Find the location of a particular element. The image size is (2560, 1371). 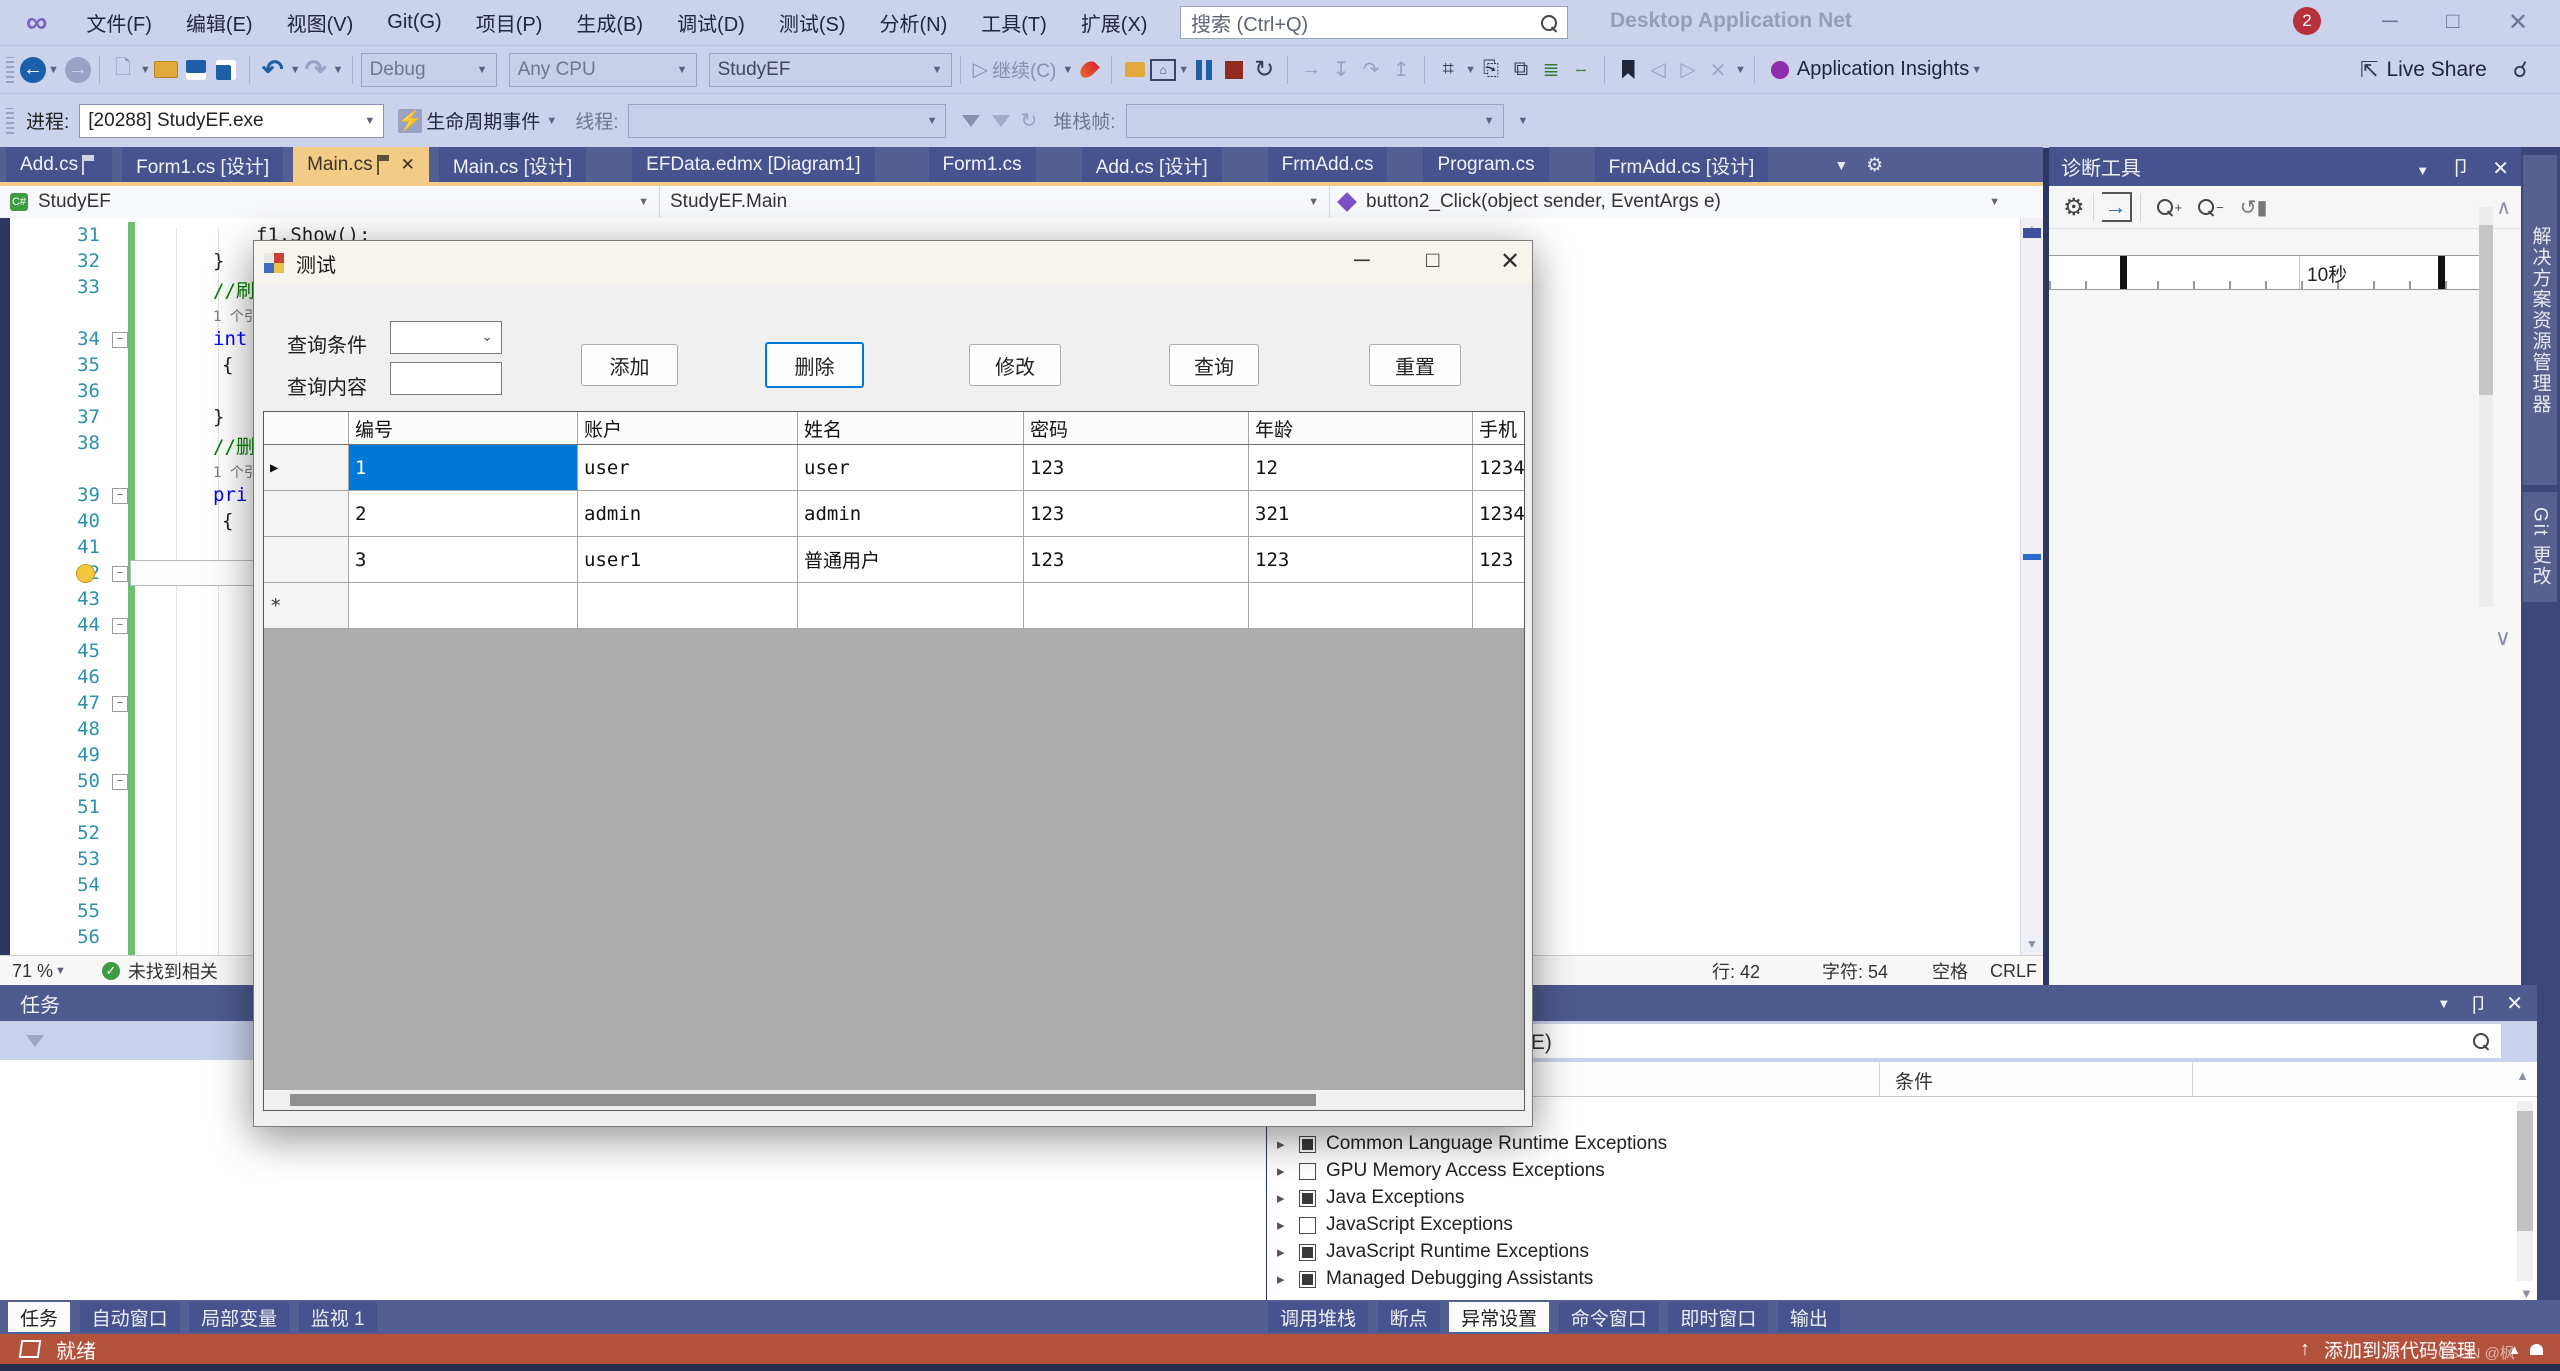

tab-callstack: 调用堆栈 is located at coordinates (1318, 1317).